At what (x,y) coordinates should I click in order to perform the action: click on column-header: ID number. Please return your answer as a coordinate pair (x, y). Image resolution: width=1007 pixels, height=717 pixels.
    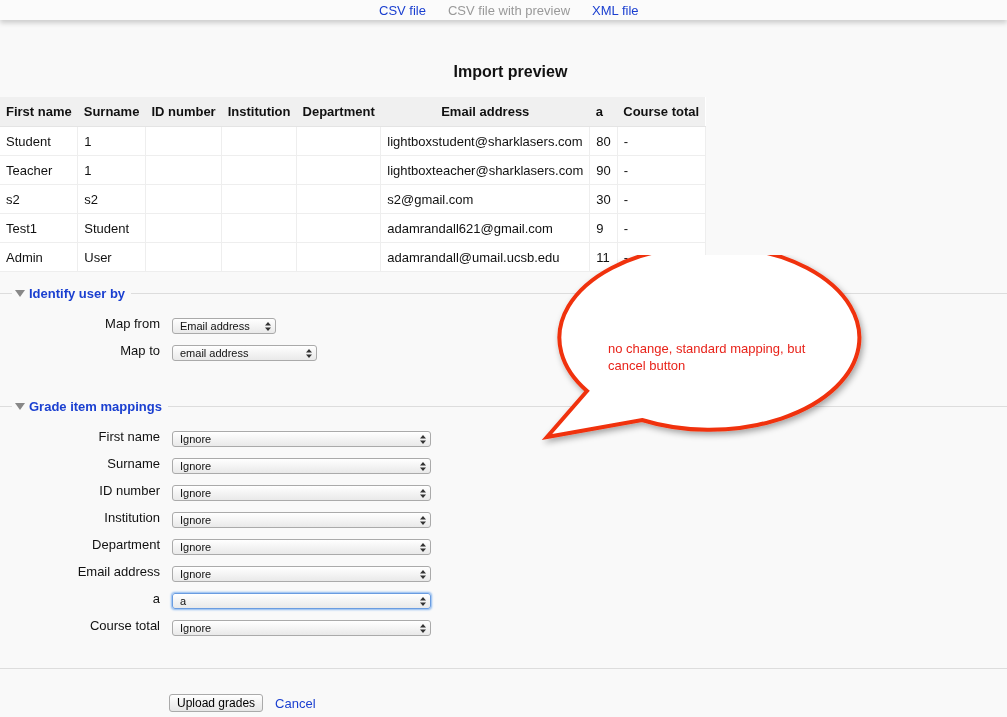
    Looking at the image, I should click on (183, 112).